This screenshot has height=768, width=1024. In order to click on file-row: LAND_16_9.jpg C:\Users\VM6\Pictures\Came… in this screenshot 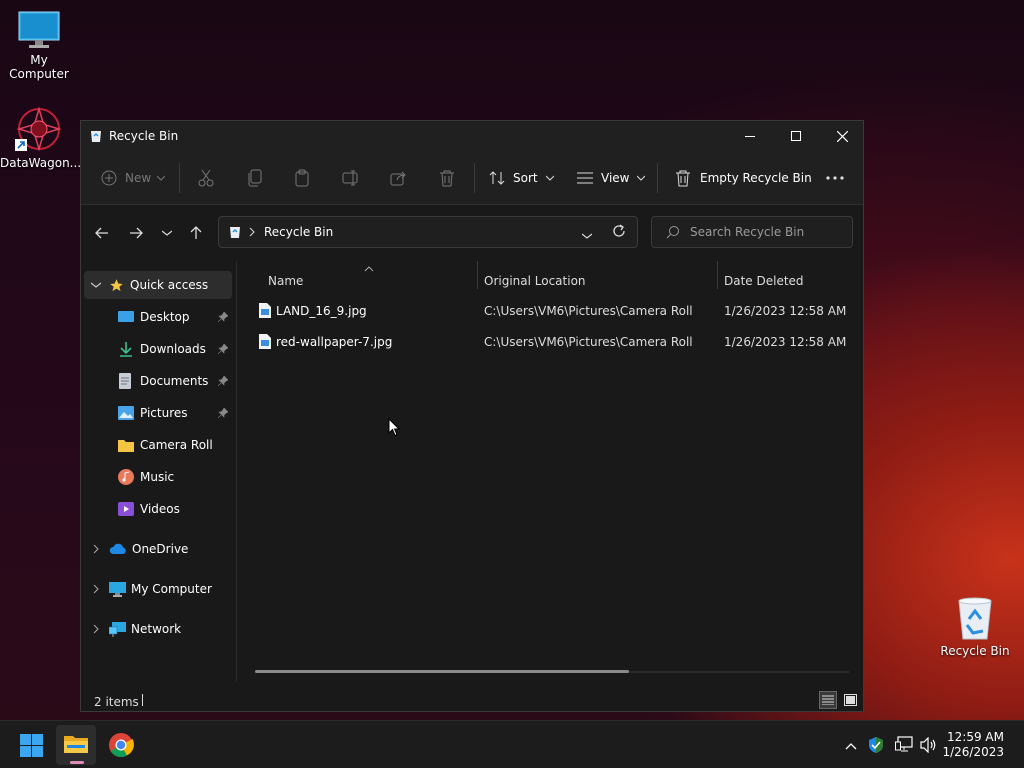, I will do `click(546, 311)`.